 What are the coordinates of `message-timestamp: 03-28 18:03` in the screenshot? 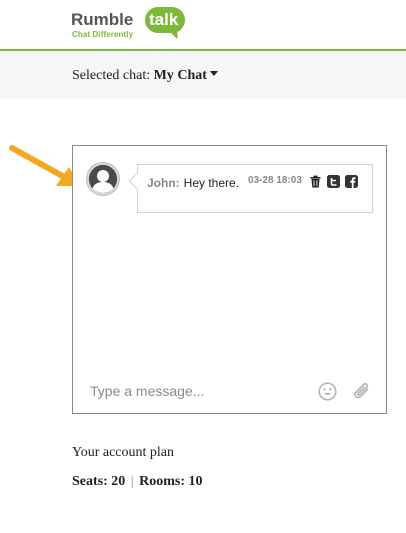 It's located at (275, 180).